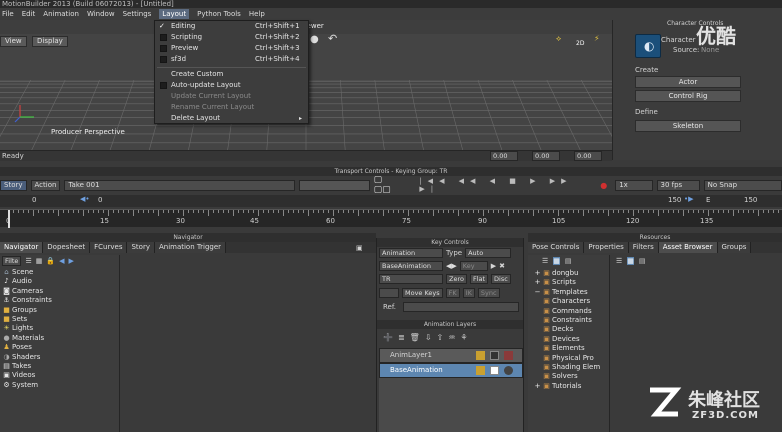 This screenshot has width=782, height=432. I want to click on character-avatar-icon: ◐, so click(648, 46).